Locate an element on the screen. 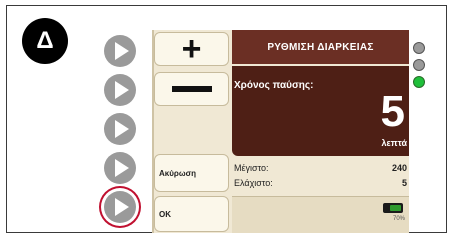 The image size is (455, 243). min-value: 5 is located at coordinates (404, 183).